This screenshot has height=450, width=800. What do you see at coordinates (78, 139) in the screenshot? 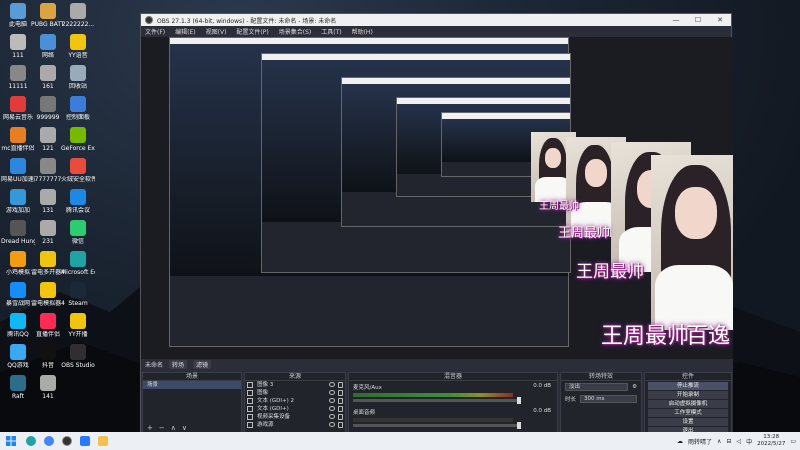
I see `desktop-icon: GeForce Experience` at bounding box center [78, 139].